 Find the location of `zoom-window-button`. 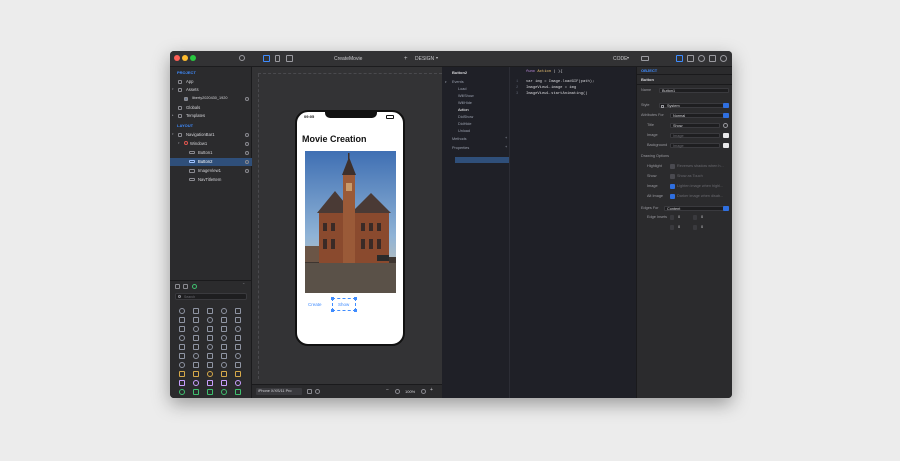

zoom-window-button is located at coordinates (193, 58).